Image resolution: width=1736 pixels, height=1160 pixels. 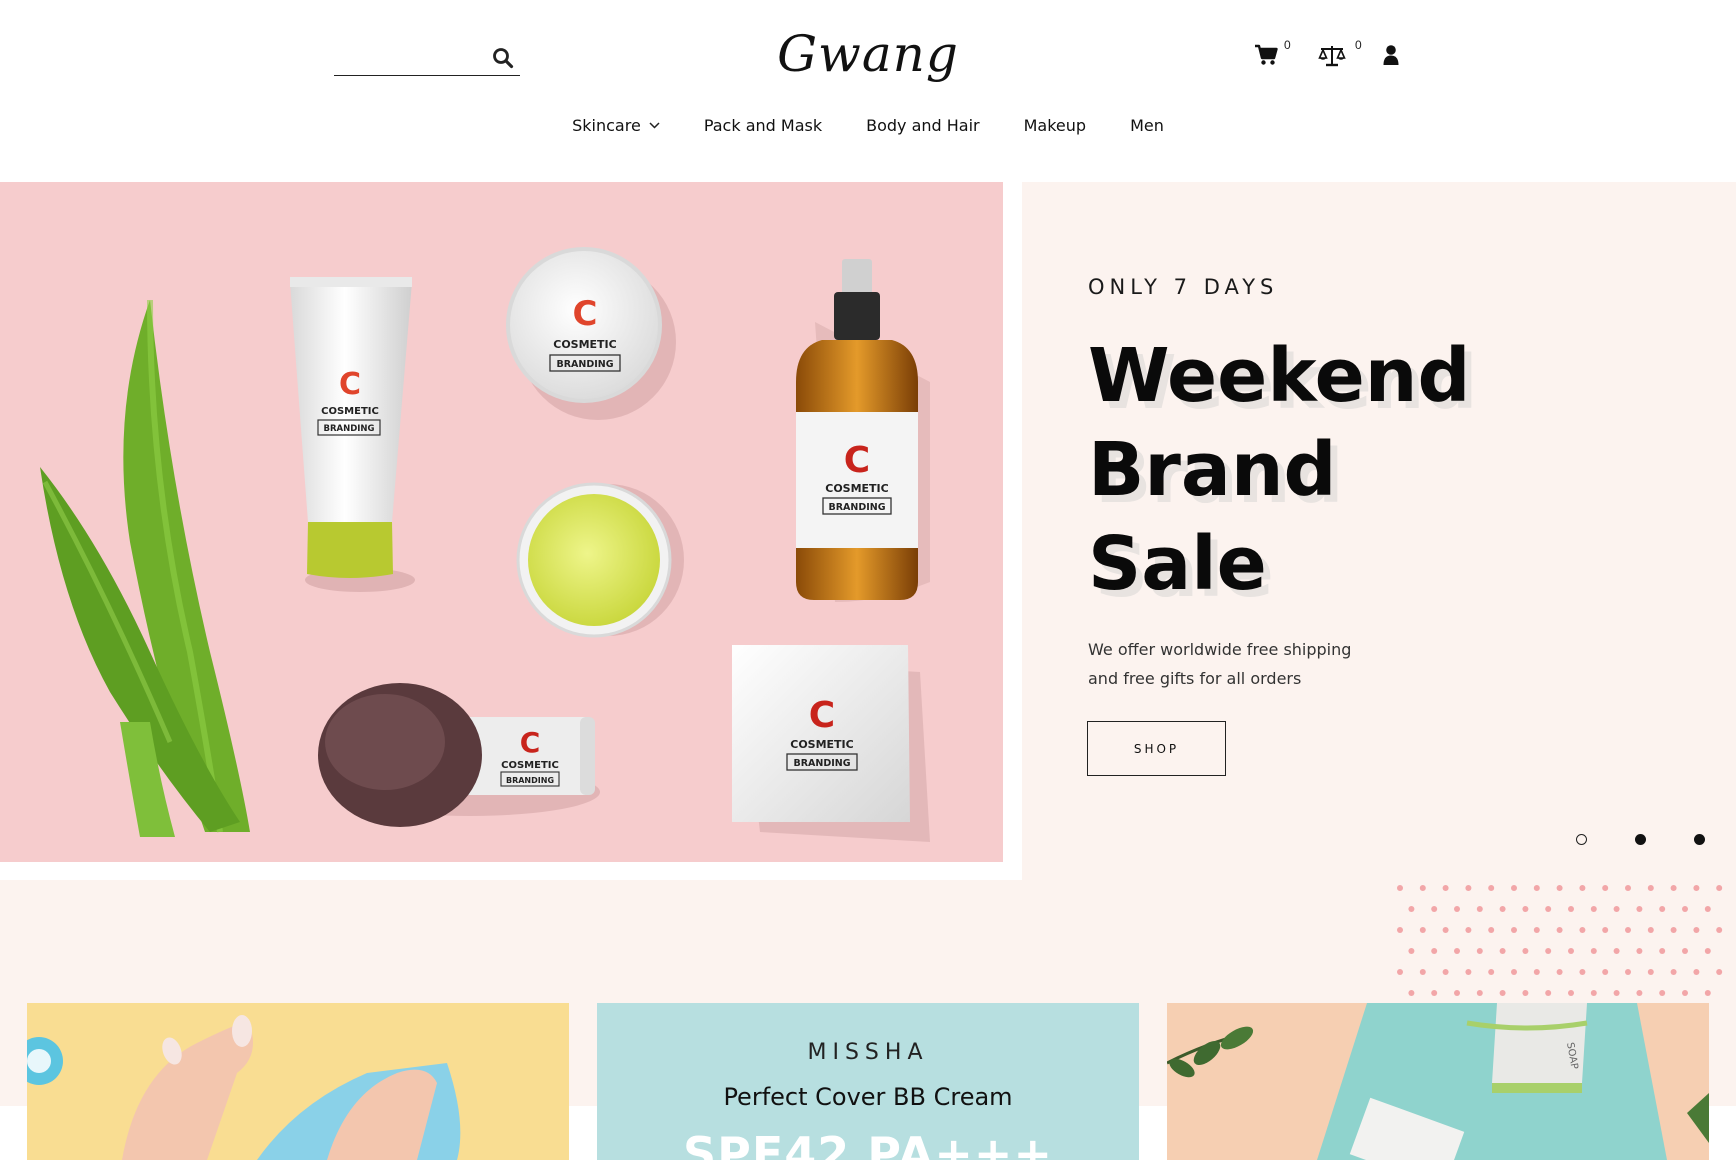 What do you see at coordinates (863, 430) in the screenshot?
I see `cosmetic-bottle: C COSMETIC BRANDING` at bounding box center [863, 430].